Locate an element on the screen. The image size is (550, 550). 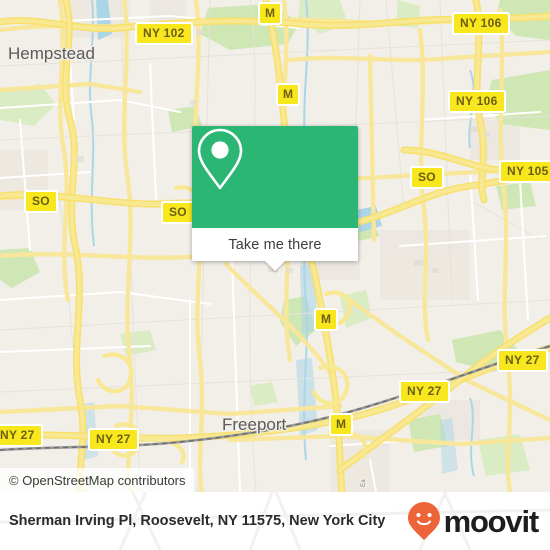
popup-footer: Take me there is located at coordinates (275, 244).